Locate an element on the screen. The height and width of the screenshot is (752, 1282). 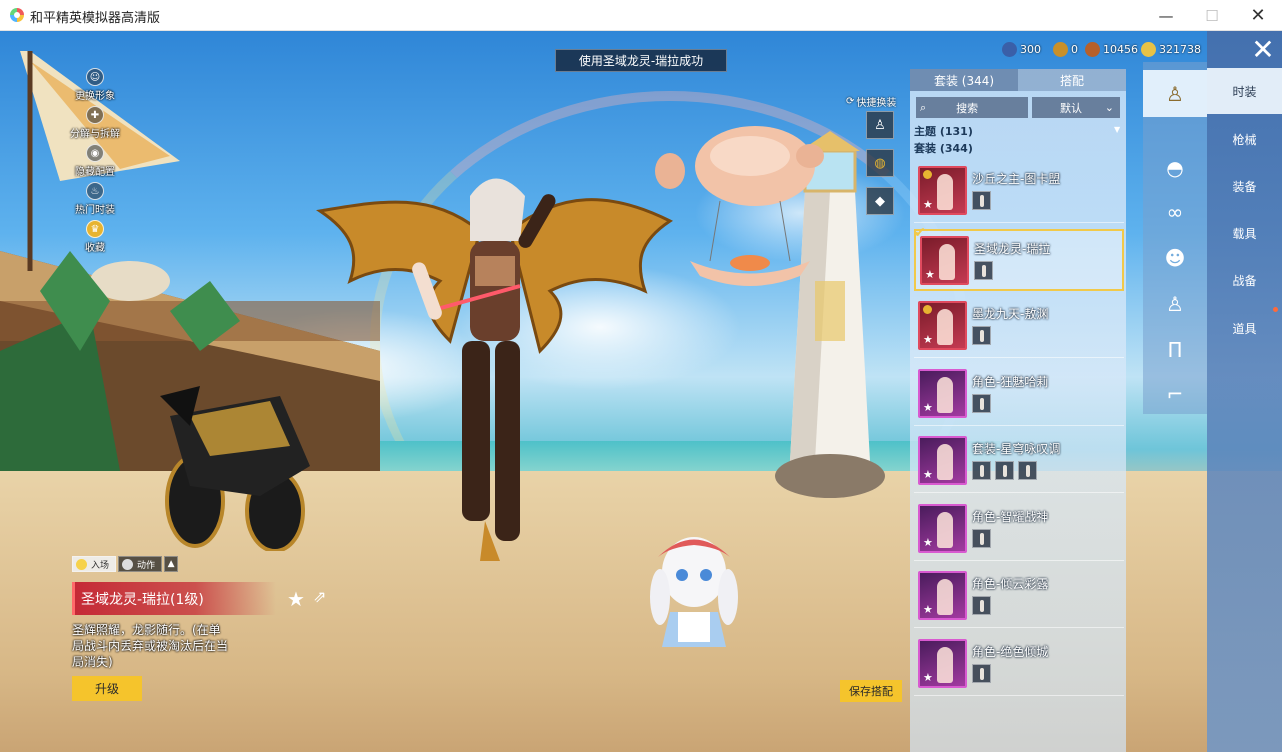
outfit-list-item: ★ ✔ 圣域龙灵-瑞拉 is located at coordinates (1019, 258).